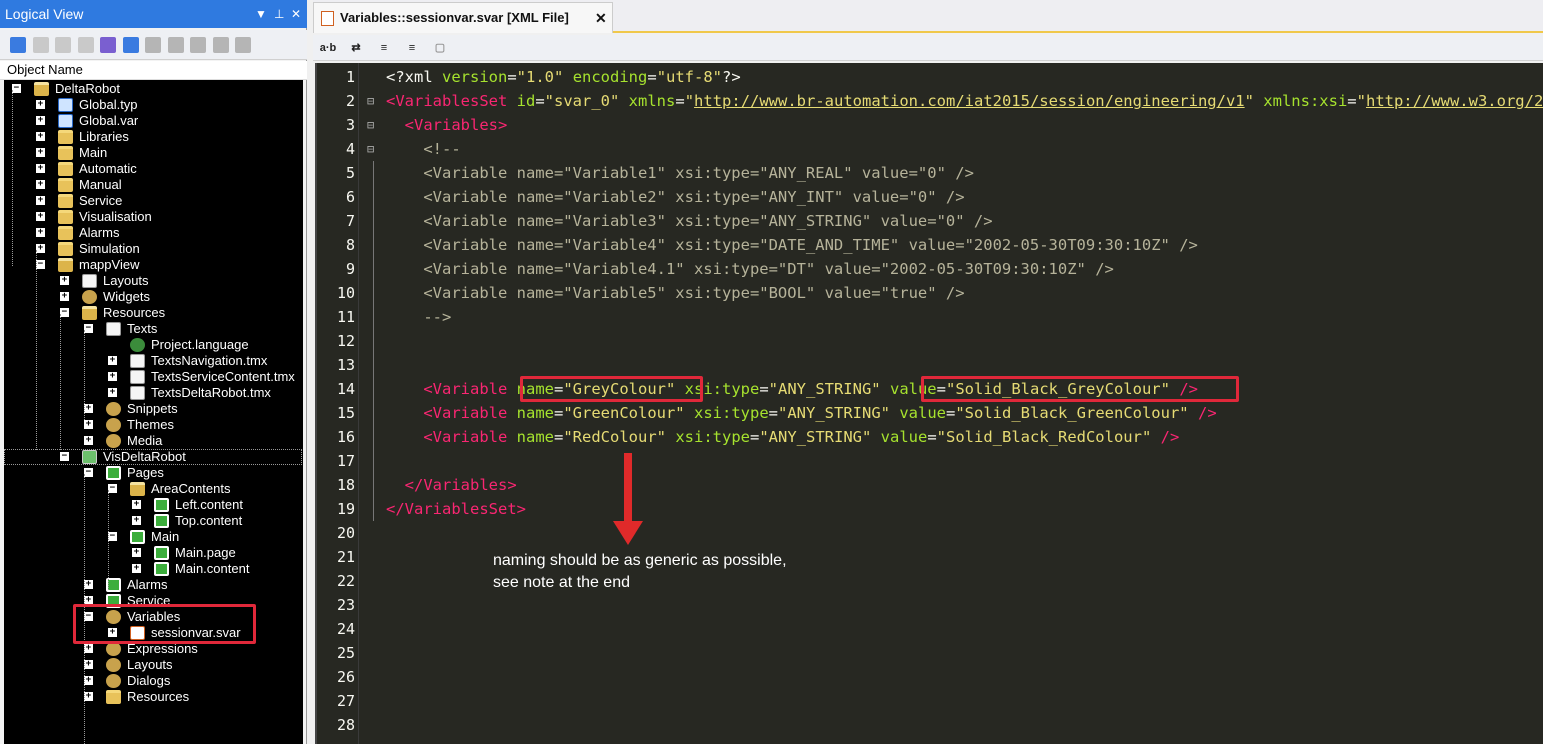  What do you see at coordinates (175, 45) in the screenshot?
I see `build-icon` at bounding box center [175, 45].